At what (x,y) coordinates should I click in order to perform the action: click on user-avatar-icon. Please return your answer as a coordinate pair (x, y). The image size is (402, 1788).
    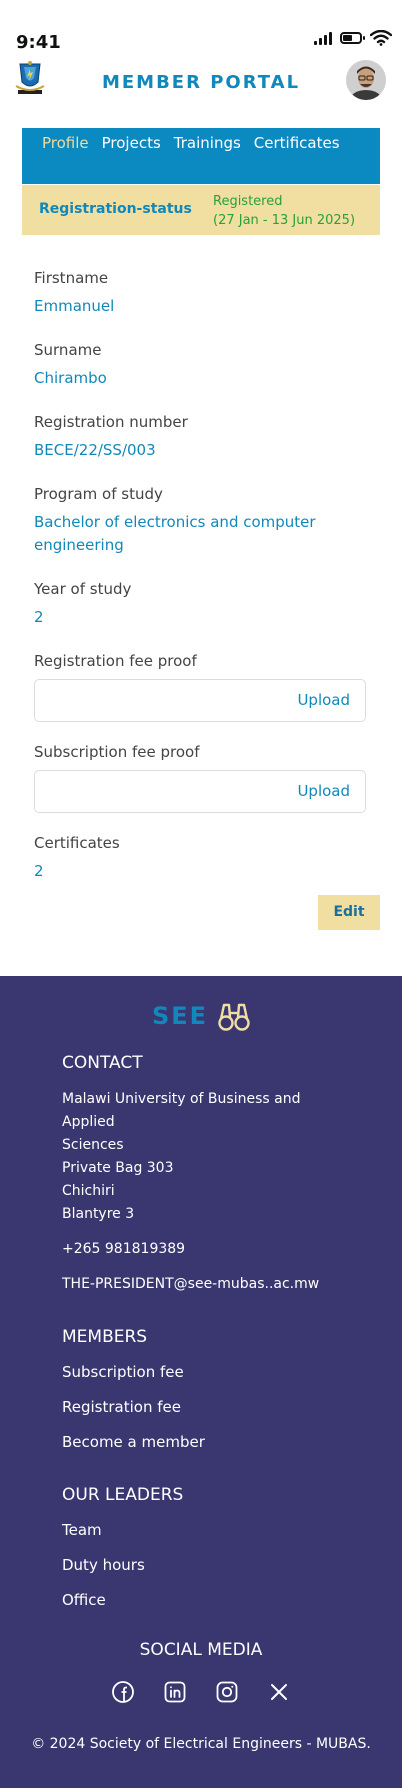
    Looking at the image, I should click on (366, 80).